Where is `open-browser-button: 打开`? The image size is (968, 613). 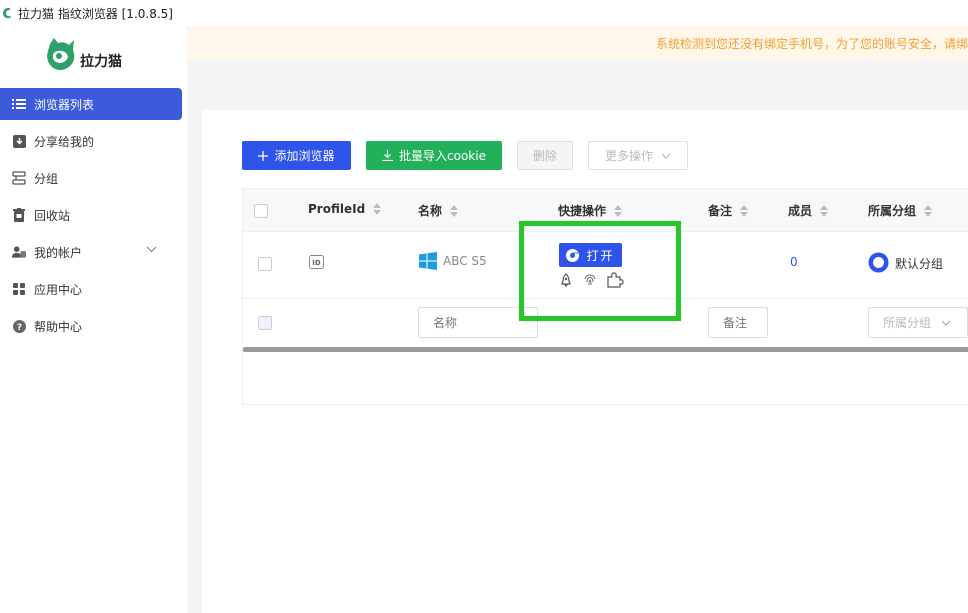
open-browser-button: 打开 is located at coordinates (590, 255).